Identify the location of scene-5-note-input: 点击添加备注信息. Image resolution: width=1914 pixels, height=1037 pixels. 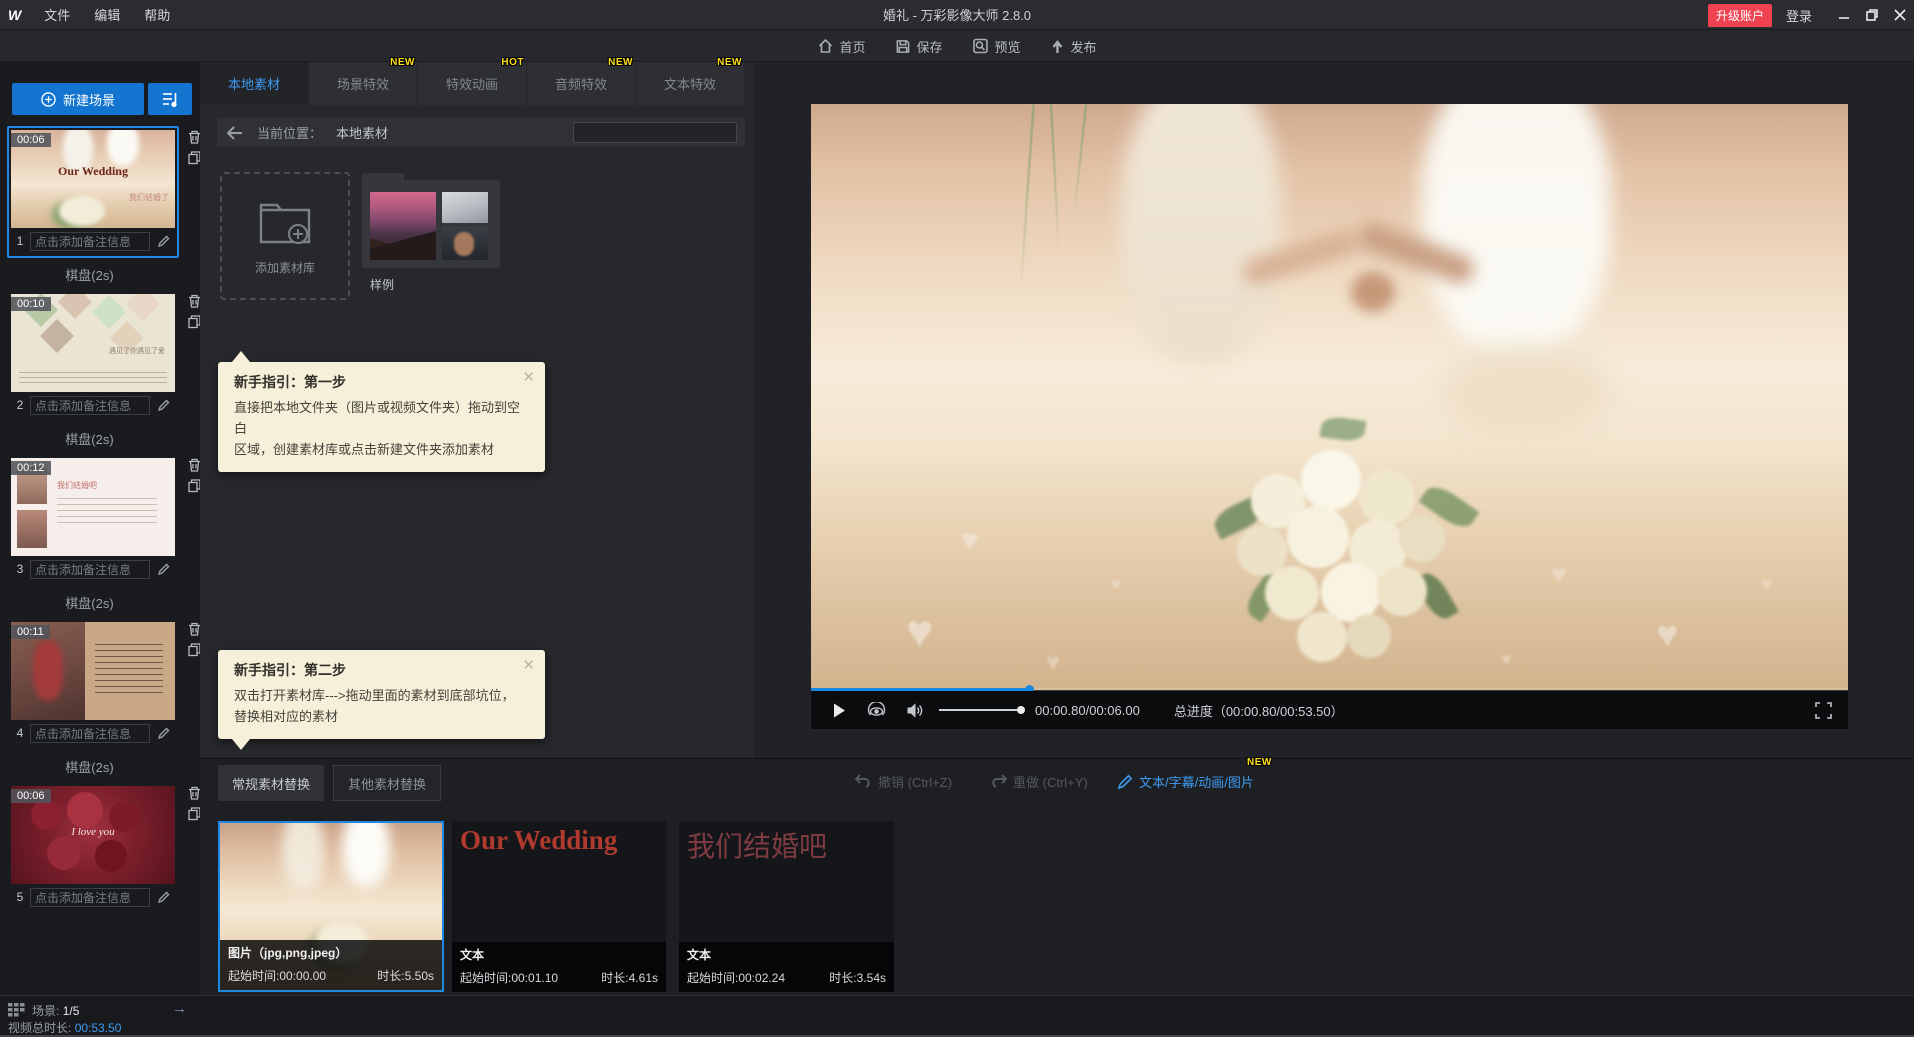
(90, 897).